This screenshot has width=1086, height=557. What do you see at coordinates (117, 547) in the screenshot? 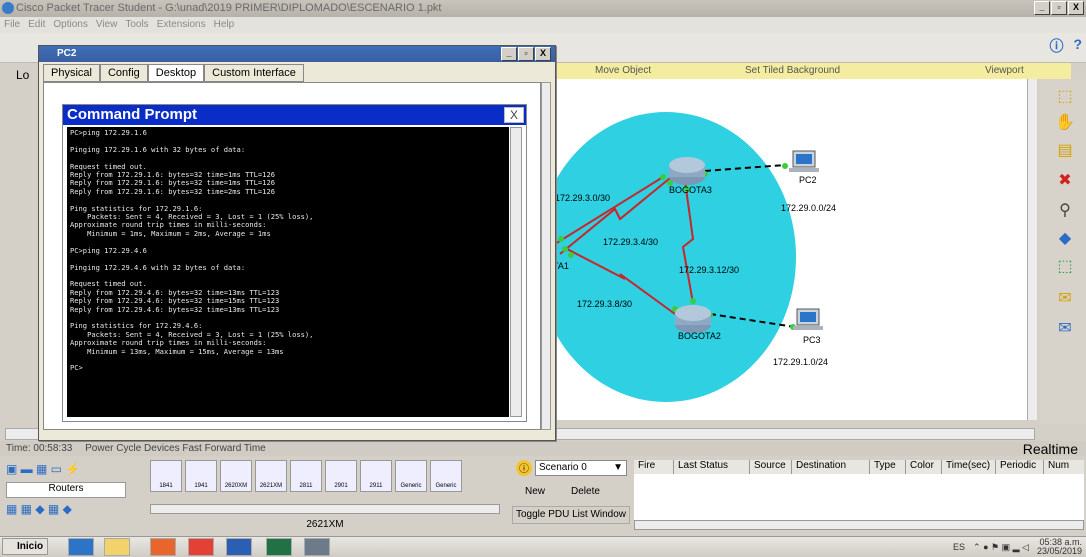
I see `explorer-taskbar-icon` at bounding box center [117, 547].